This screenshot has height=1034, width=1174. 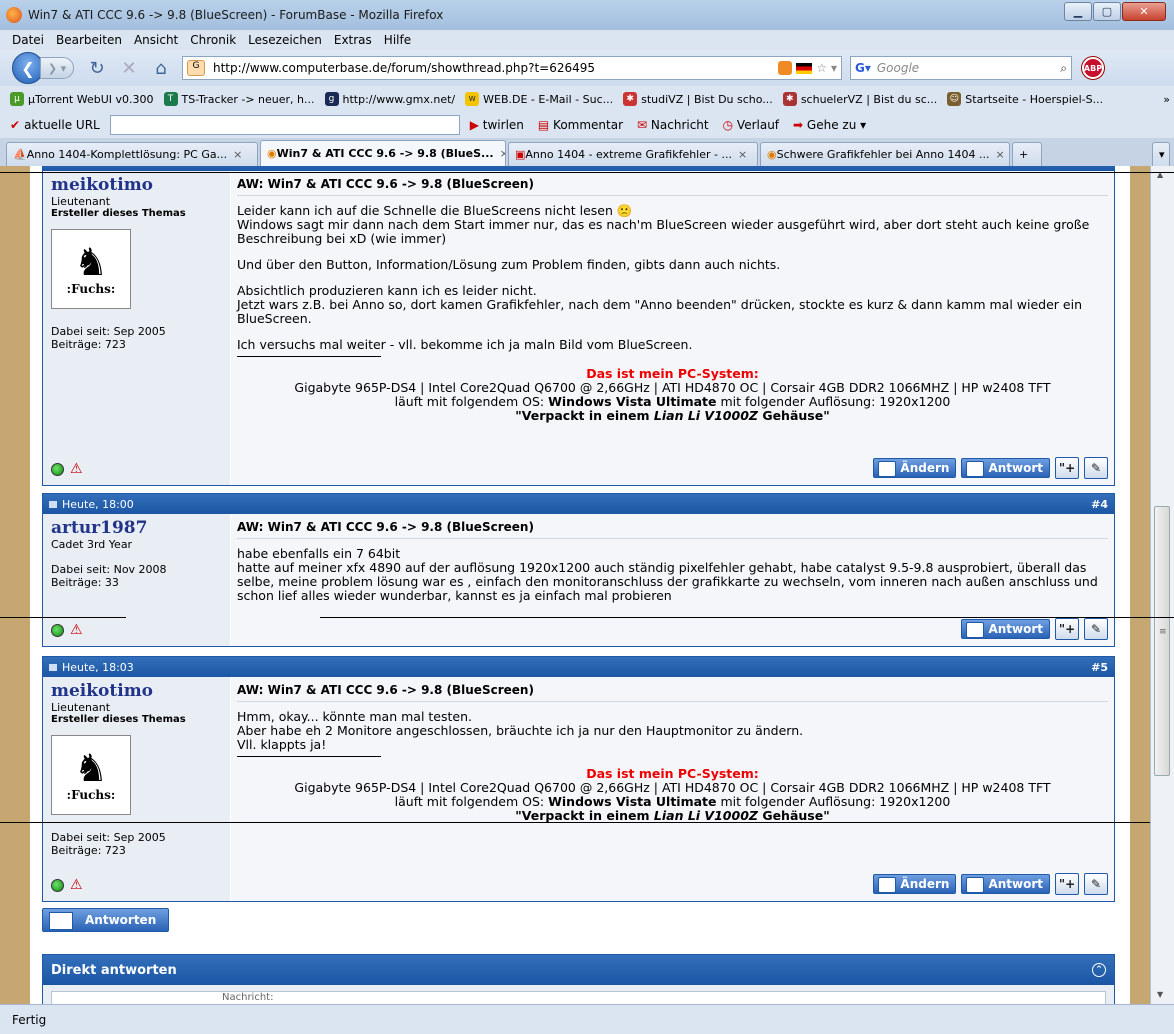 What do you see at coordinates (97, 68) in the screenshot?
I see `reload-icon: ↻` at bounding box center [97, 68].